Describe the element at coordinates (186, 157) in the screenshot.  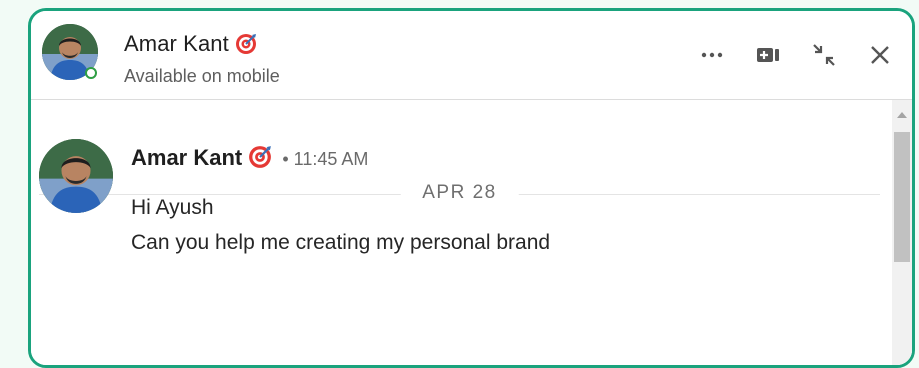
I see `sender-name: Amar Kant` at that location.